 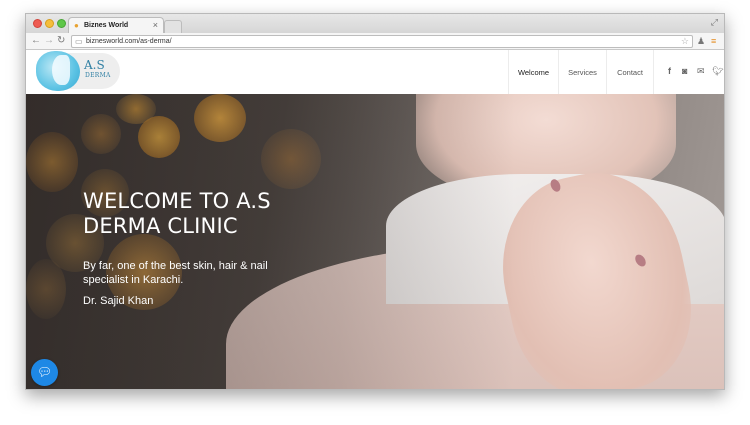 I want to click on favicon-icon: ●, so click(x=76, y=25).